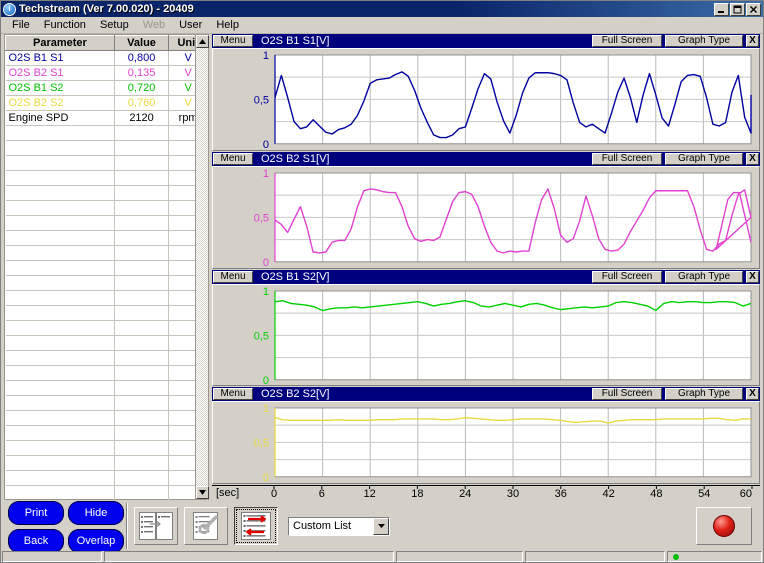 The image size is (764, 563). I want to click on print-button: Print, so click(36, 513).